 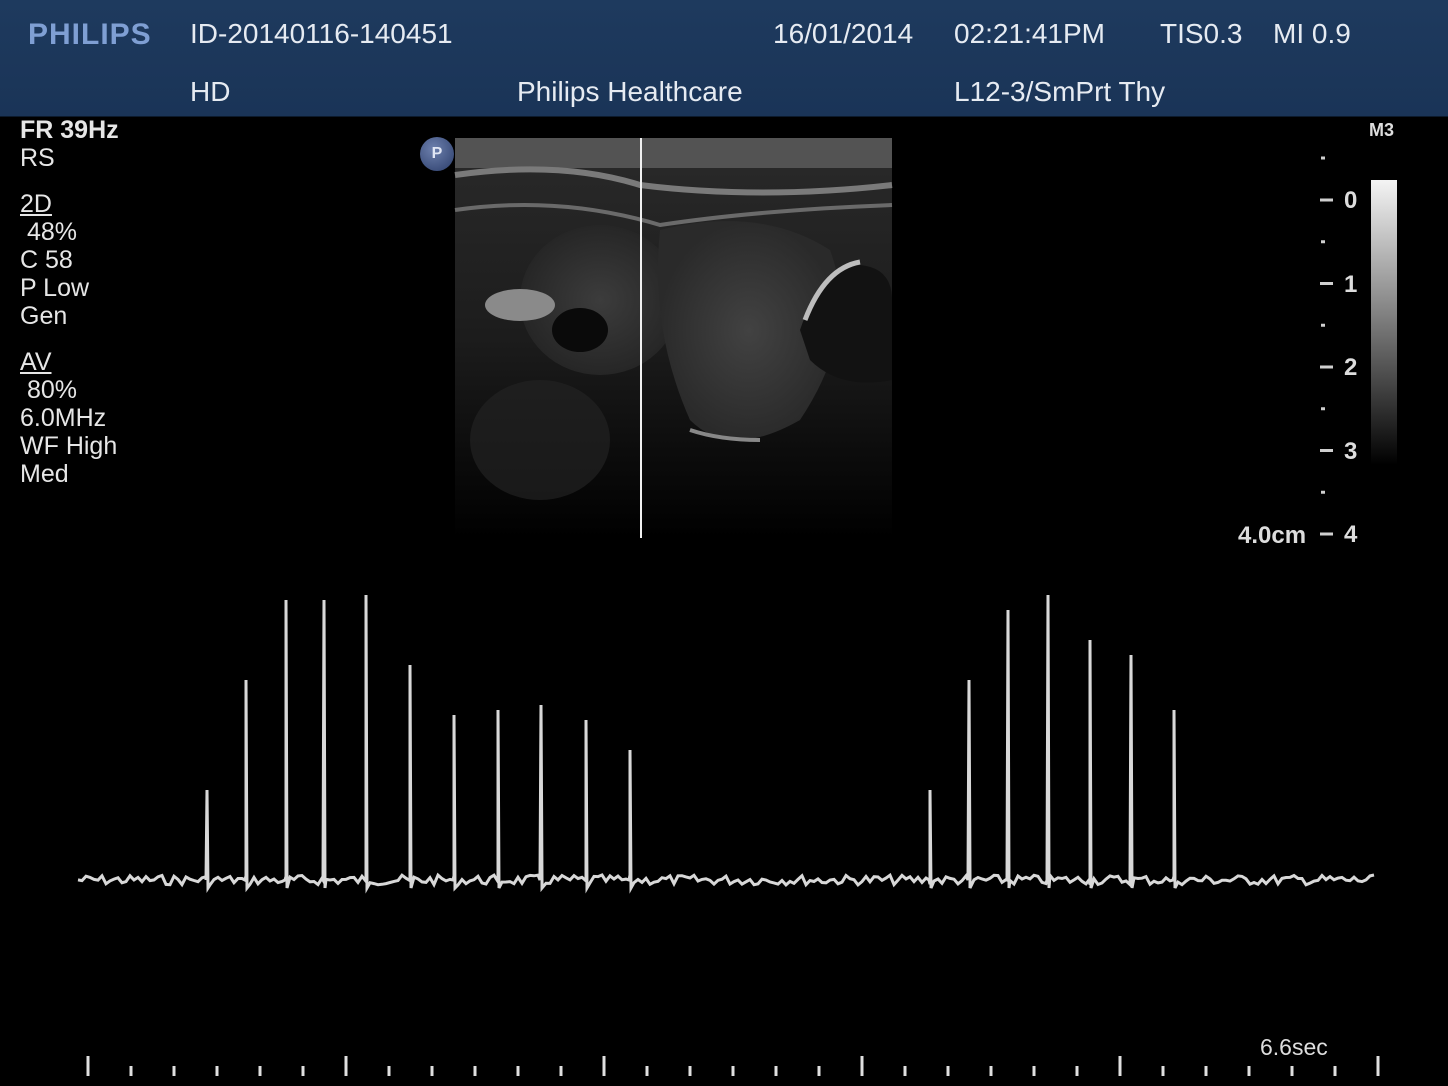 I want to click on depth-label-3: 3, so click(x=1351, y=451).